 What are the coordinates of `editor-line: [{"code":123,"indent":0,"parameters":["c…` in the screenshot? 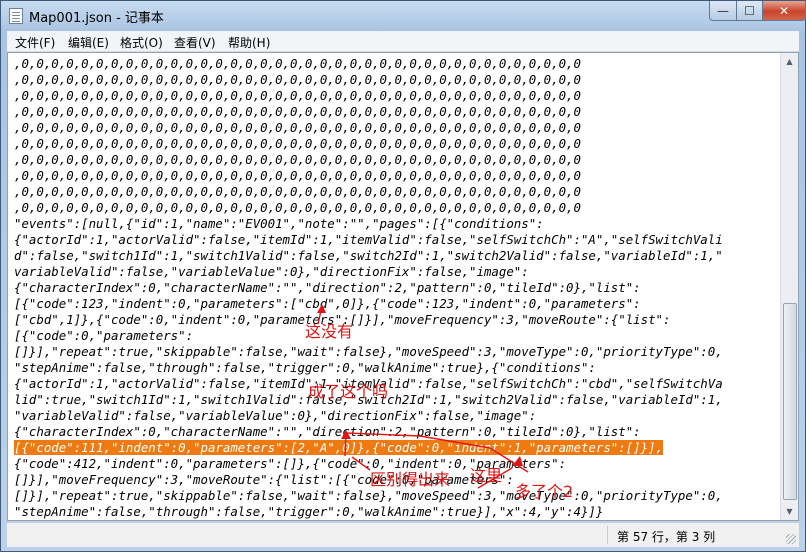 It's located at (327, 303).